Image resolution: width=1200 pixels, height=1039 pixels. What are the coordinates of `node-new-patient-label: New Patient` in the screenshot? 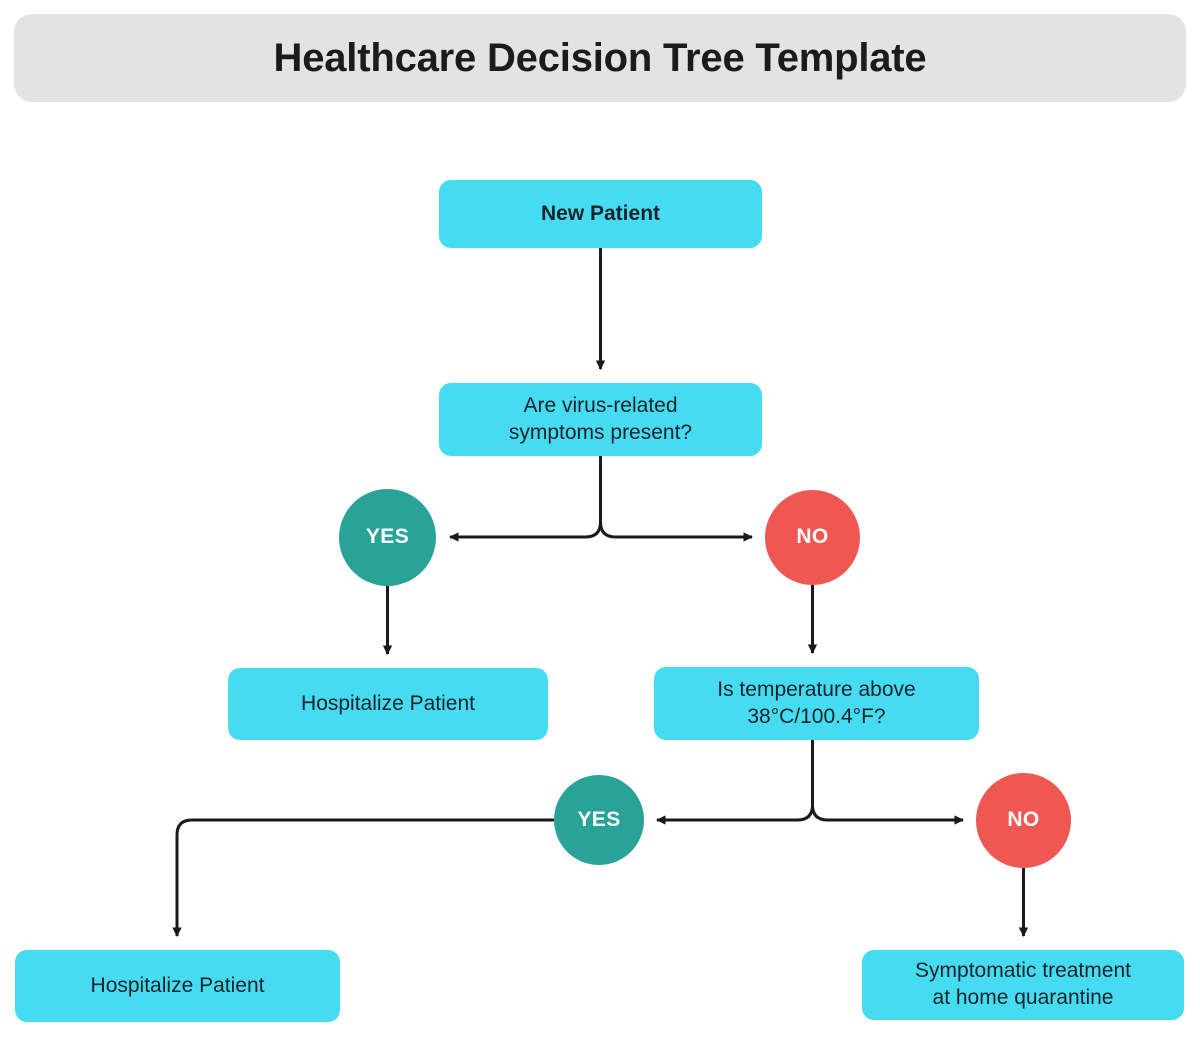 It's located at (600, 213).